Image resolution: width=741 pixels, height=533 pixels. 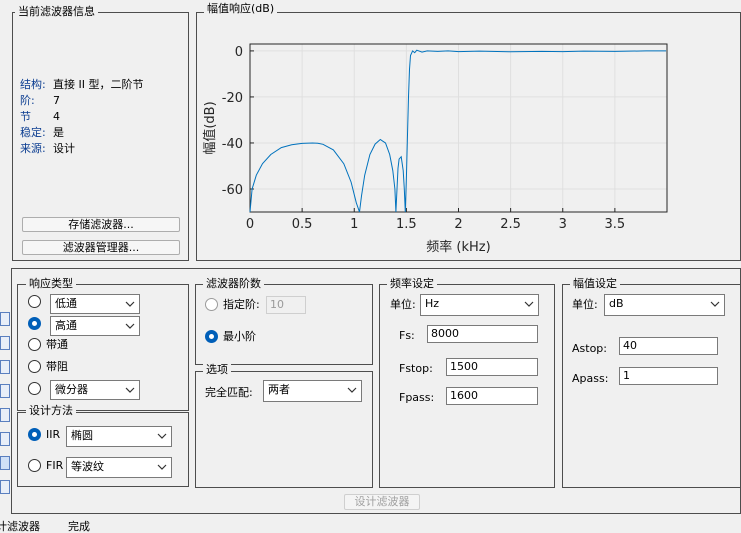 What do you see at coordinates (217, 370) in the screenshot?
I see `options-title: 选项` at bounding box center [217, 370].